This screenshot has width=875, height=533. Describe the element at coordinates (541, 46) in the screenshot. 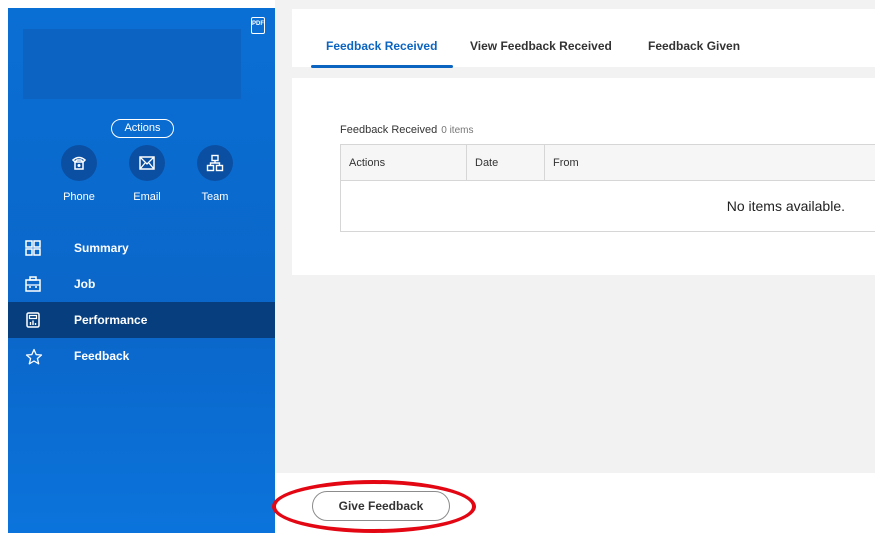

I see `tab-view-feedback-received: View Feedback Received` at that location.